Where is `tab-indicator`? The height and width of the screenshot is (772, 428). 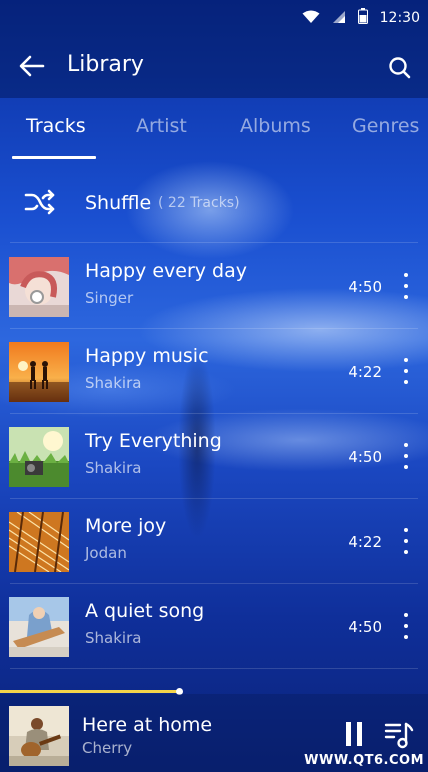 tab-indicator is located at coordinates (54, 157).